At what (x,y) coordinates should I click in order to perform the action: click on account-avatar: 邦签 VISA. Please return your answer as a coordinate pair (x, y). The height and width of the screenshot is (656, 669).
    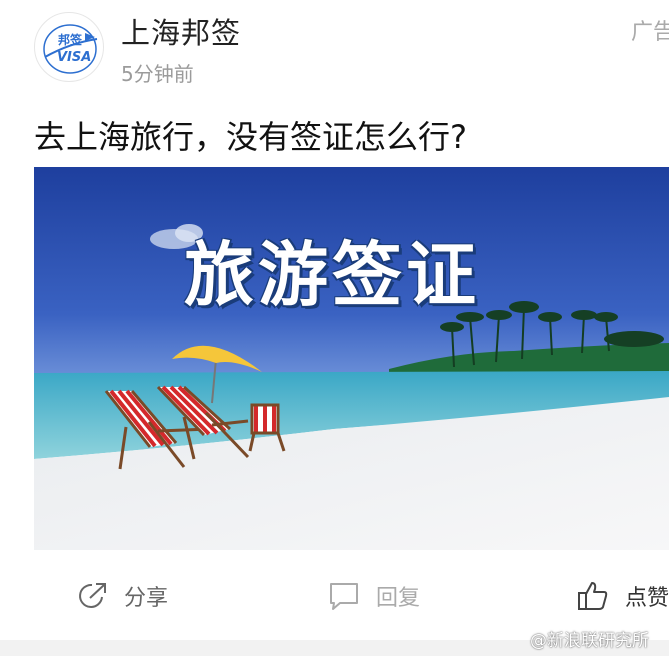
    Looking at the image, I should click on (69, 47).